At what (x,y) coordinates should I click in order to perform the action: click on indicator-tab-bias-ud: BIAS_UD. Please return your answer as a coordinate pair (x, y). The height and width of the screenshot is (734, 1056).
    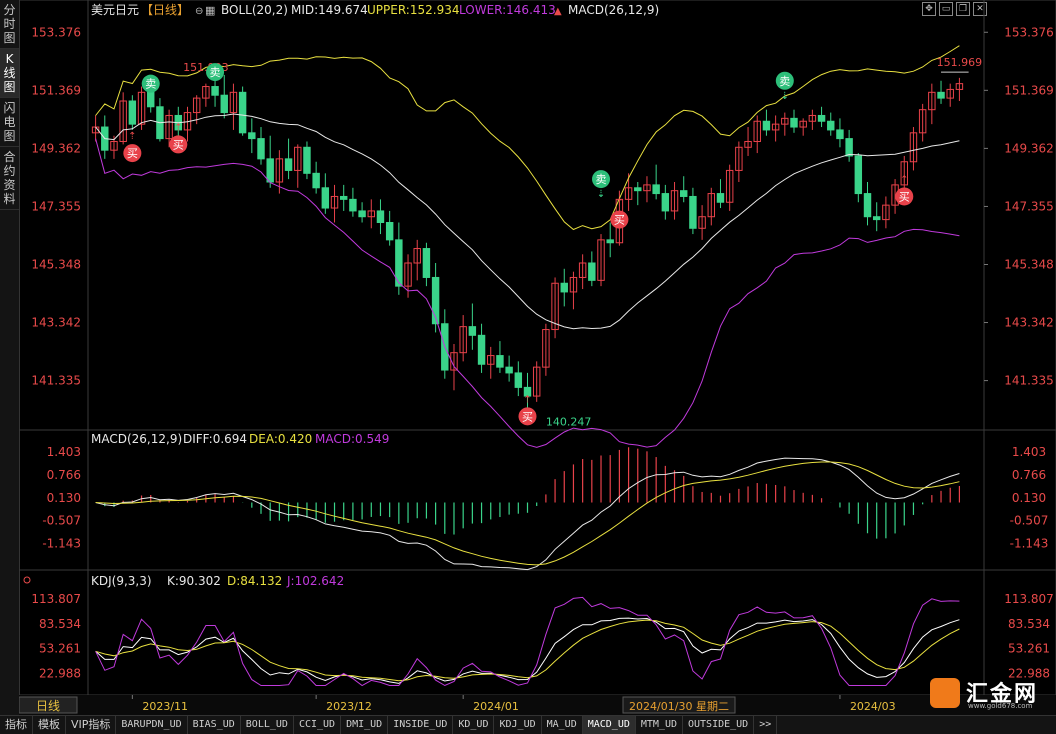
    Looking at the image, I should click on (214, 725).